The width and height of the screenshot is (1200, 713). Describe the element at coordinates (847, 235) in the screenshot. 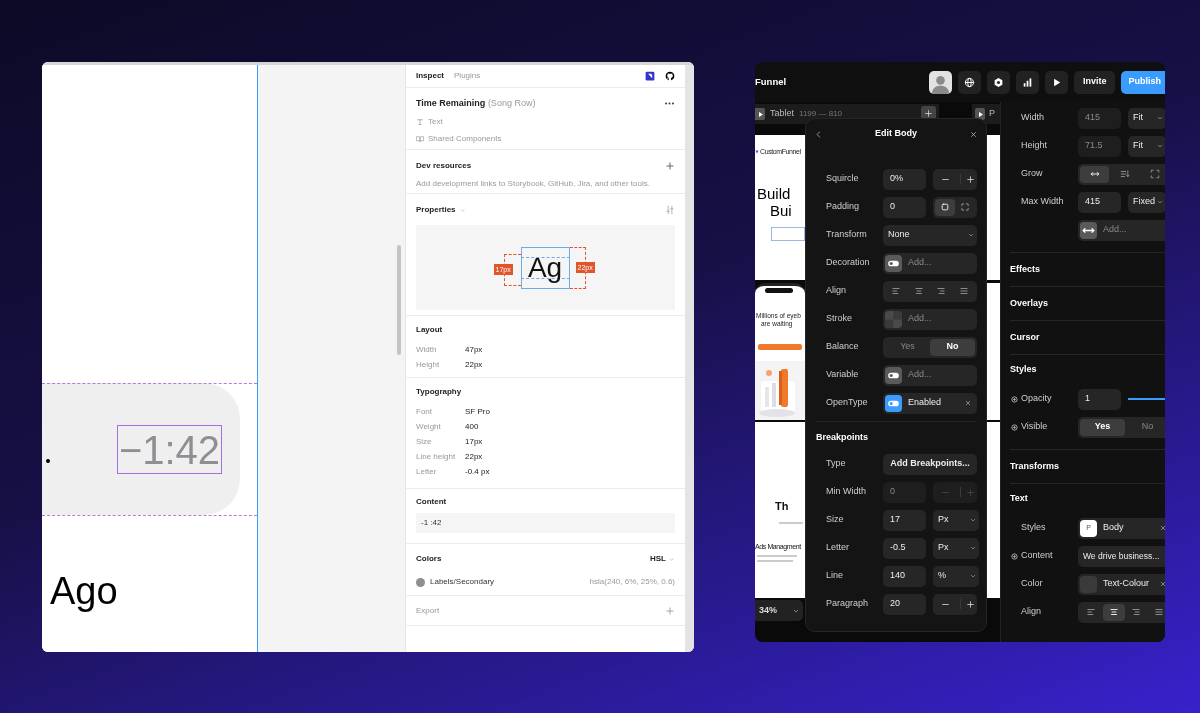

I see `field-label: Transform` at that location.